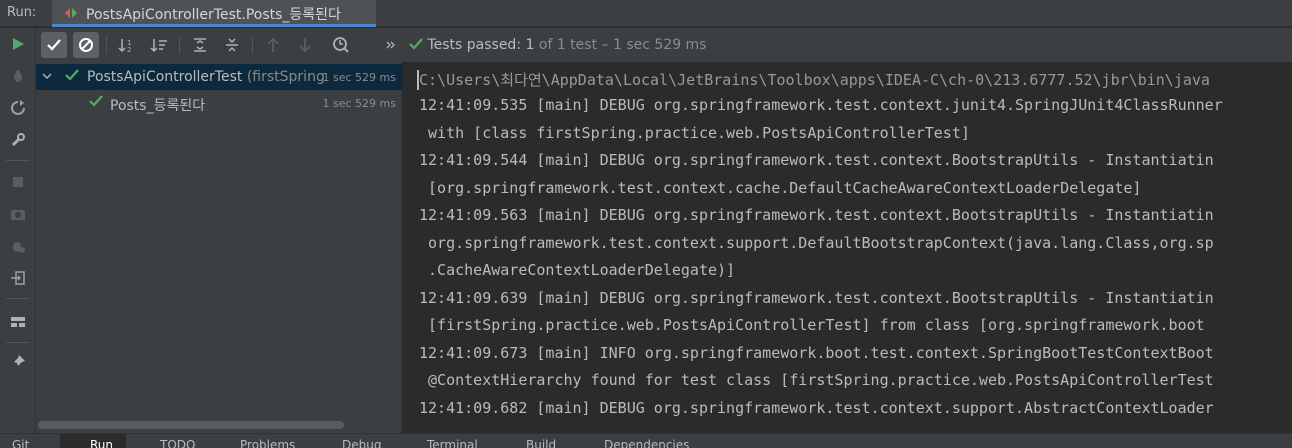 This screenshot has height=448, width=1292. Describe the element at coordinates (22, 12) in the screenshot. I see `run-label: Run:` at that location.